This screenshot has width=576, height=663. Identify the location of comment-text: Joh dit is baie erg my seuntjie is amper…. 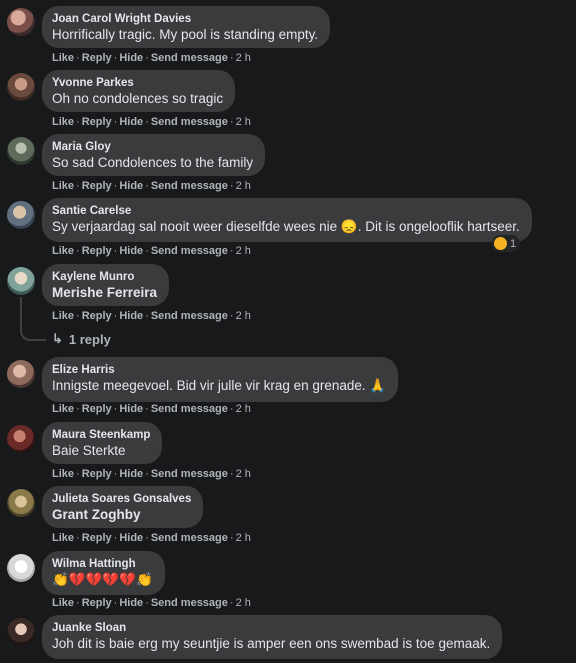
(271, 643).